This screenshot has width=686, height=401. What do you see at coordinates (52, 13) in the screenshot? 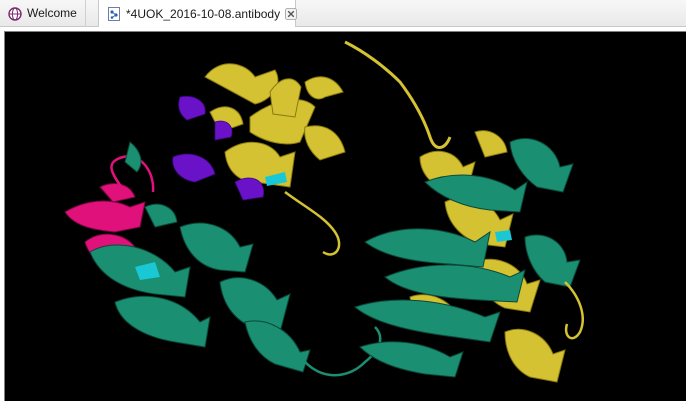
I see `tab-welcome-label: Welcome` at bounding box center [52, 13].